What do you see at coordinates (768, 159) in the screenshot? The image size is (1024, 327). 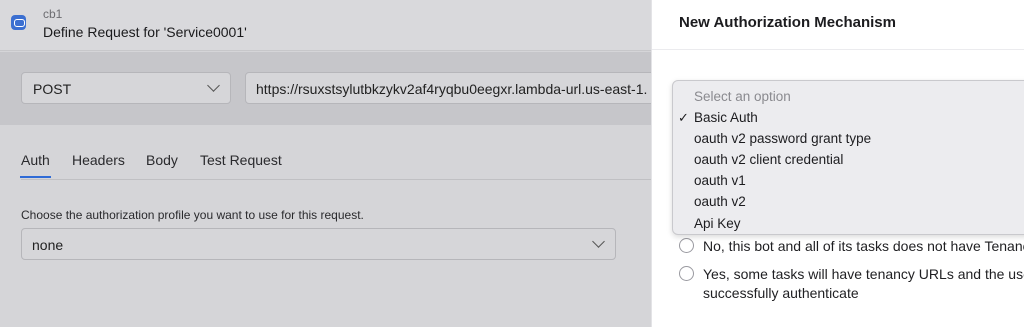 I see `option-oauth-v2-client-credential: oauth v2 client credential` at bounding box center [768, 159].